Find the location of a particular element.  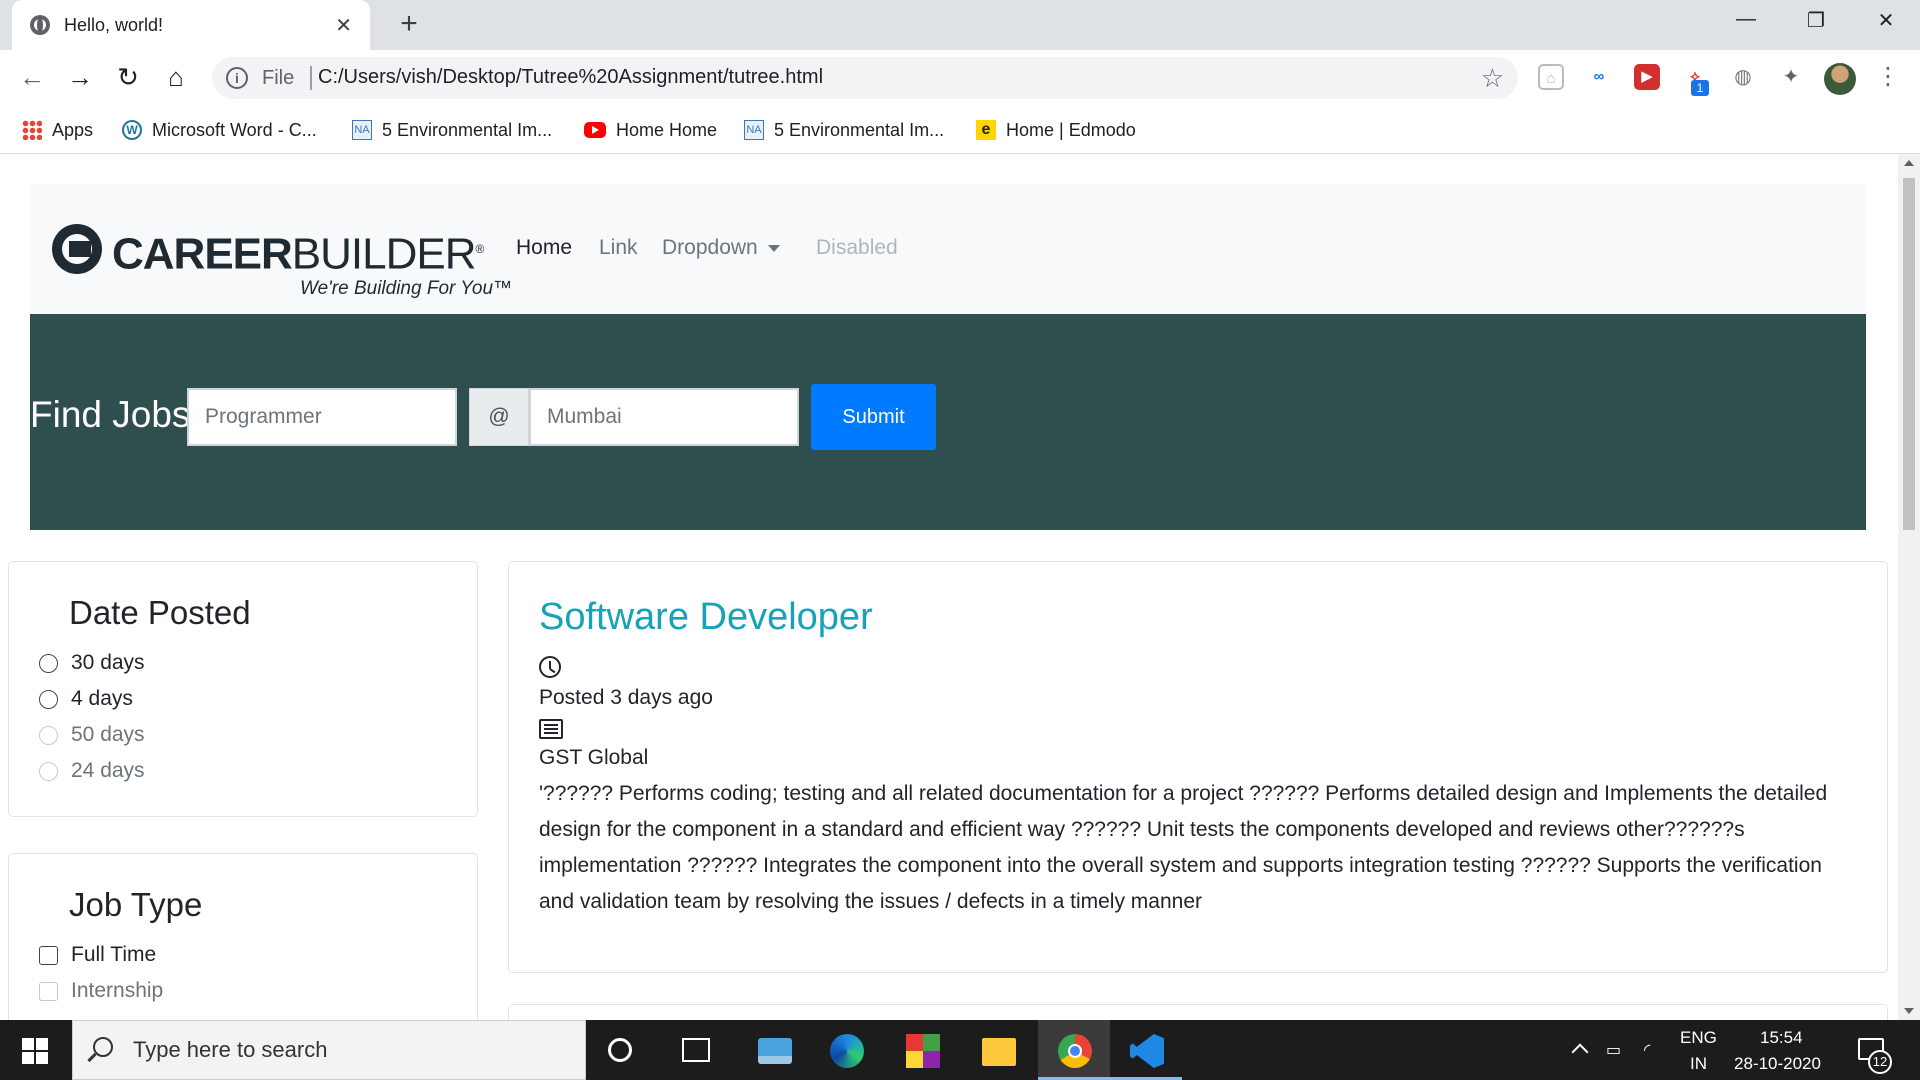

address-divider is located at coordinates (311, 78).